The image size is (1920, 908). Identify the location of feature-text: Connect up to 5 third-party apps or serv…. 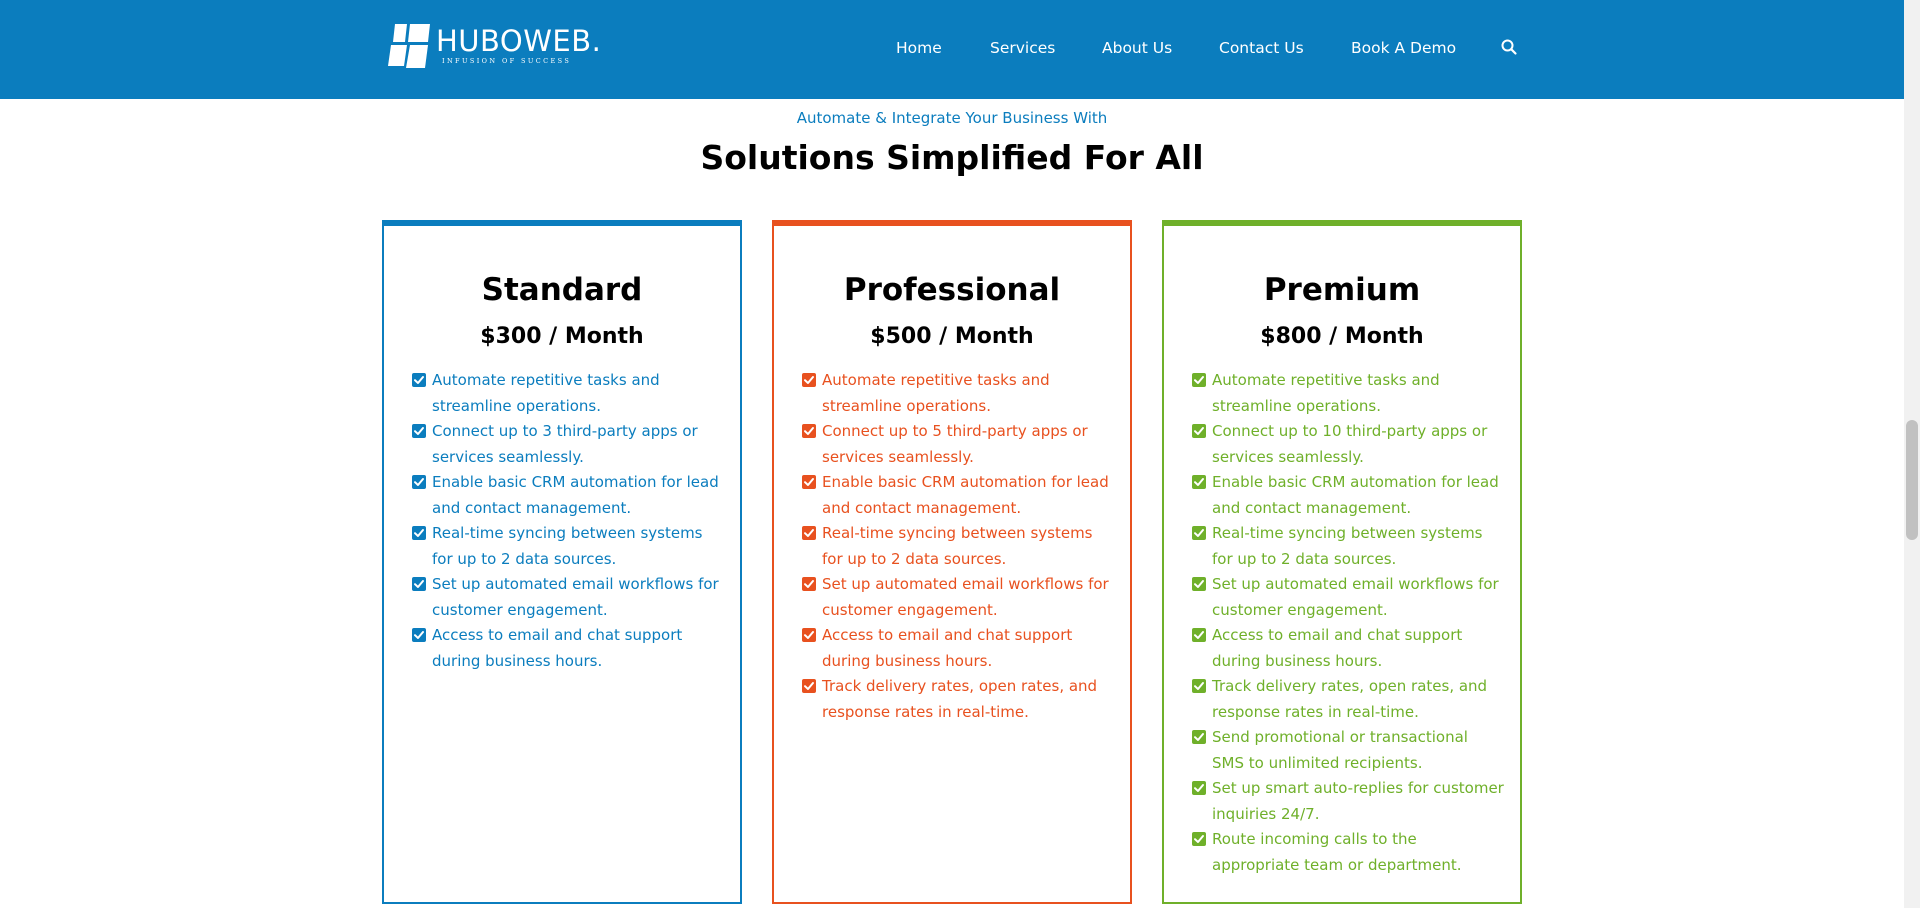
(955, 444).